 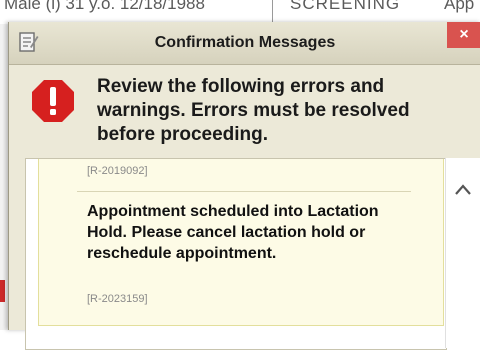 What do you see at coordinates (104, 6) in the screenshot?
I see `patient-info: Male (i) 31 y.o. 12/18/1988` at bounding box center [104, 6].